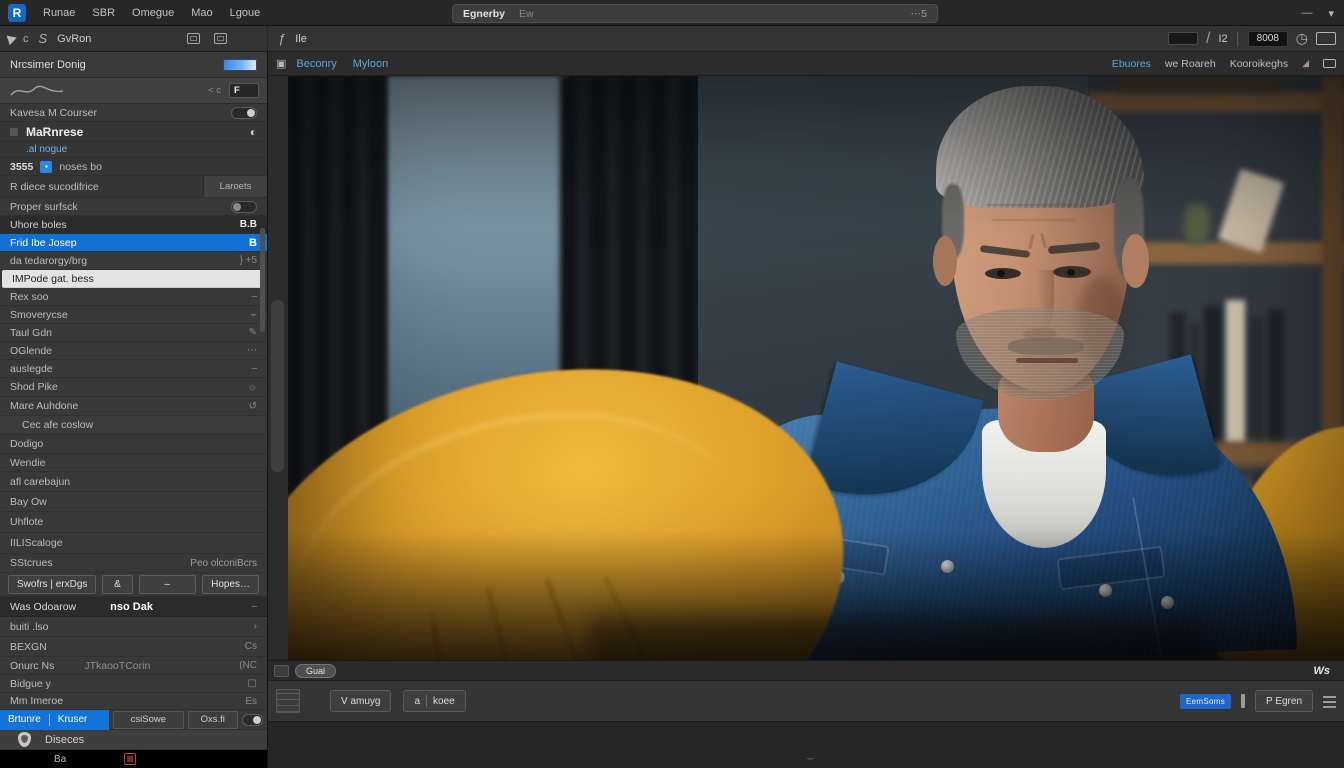 This screenshot has height=768, width=1344. I want to click on command-options-icon: ⋯5, so click(919, 14).